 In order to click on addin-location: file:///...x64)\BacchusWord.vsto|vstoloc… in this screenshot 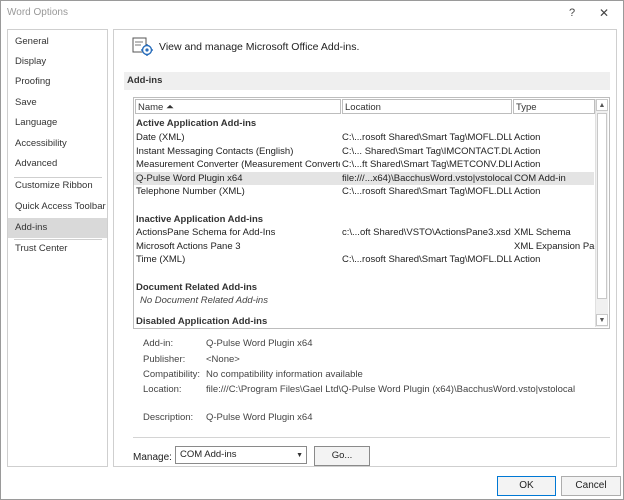, I will do `click(427, 178)`.